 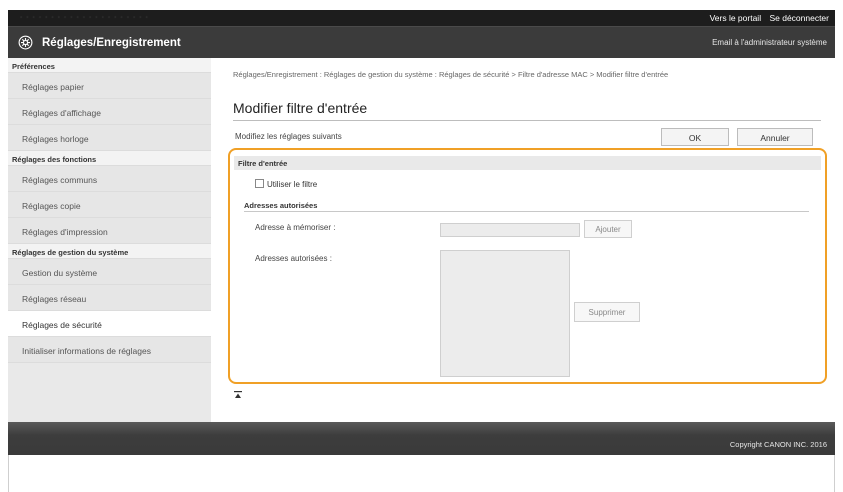 I want to click on sidebar-item-common: Réglages communs, so click(x=109, y=179).